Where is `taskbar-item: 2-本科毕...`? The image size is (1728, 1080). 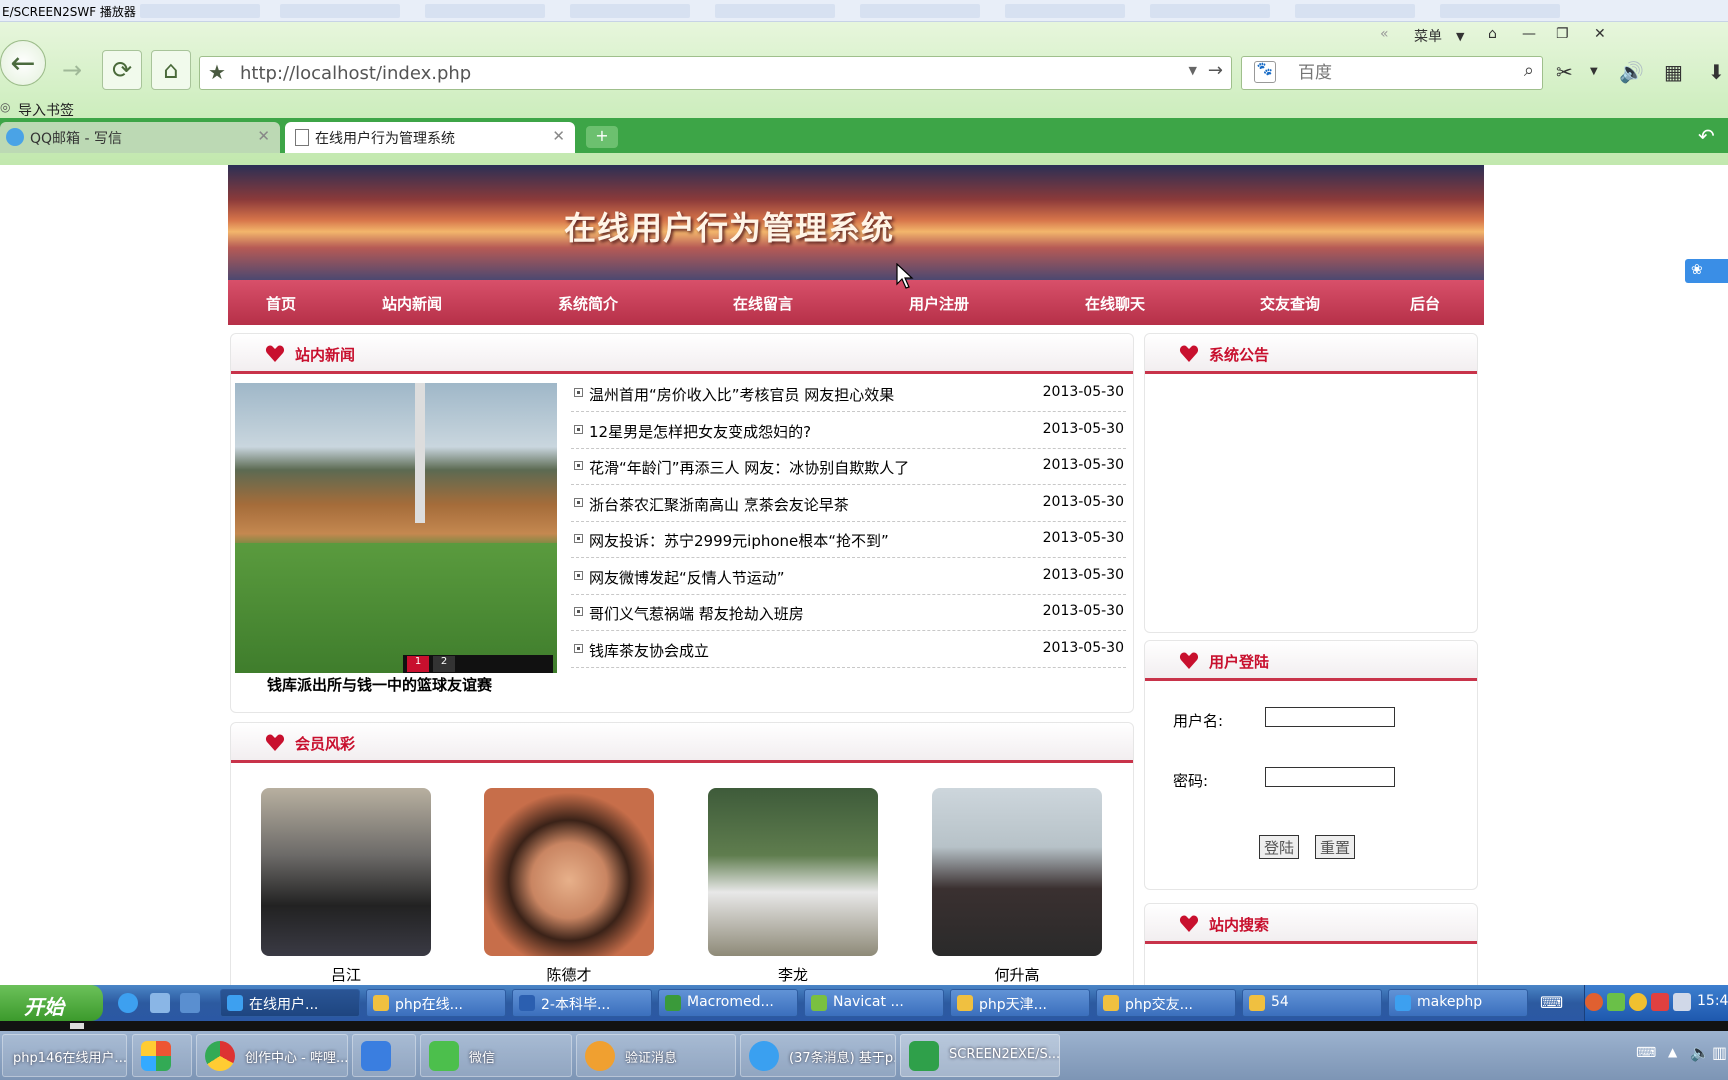
taskbar-item: 2-本科毕... is located at coordinates (582, 1003).